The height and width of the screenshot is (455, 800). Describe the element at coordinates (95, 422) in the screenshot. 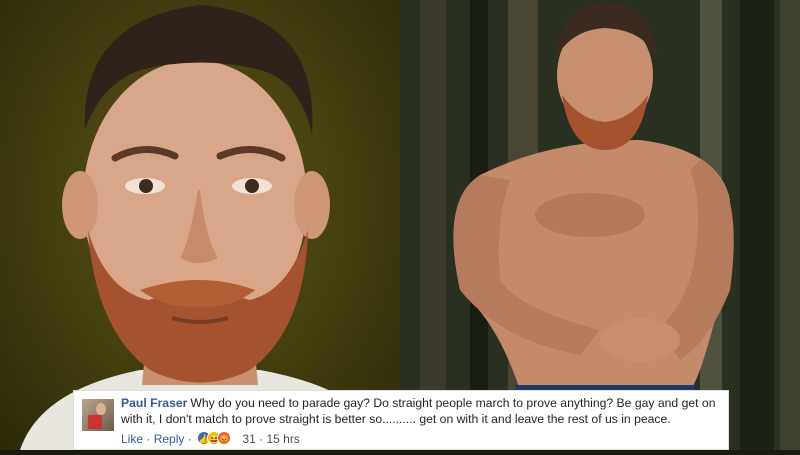

I see `avatar-shirt` at that location.